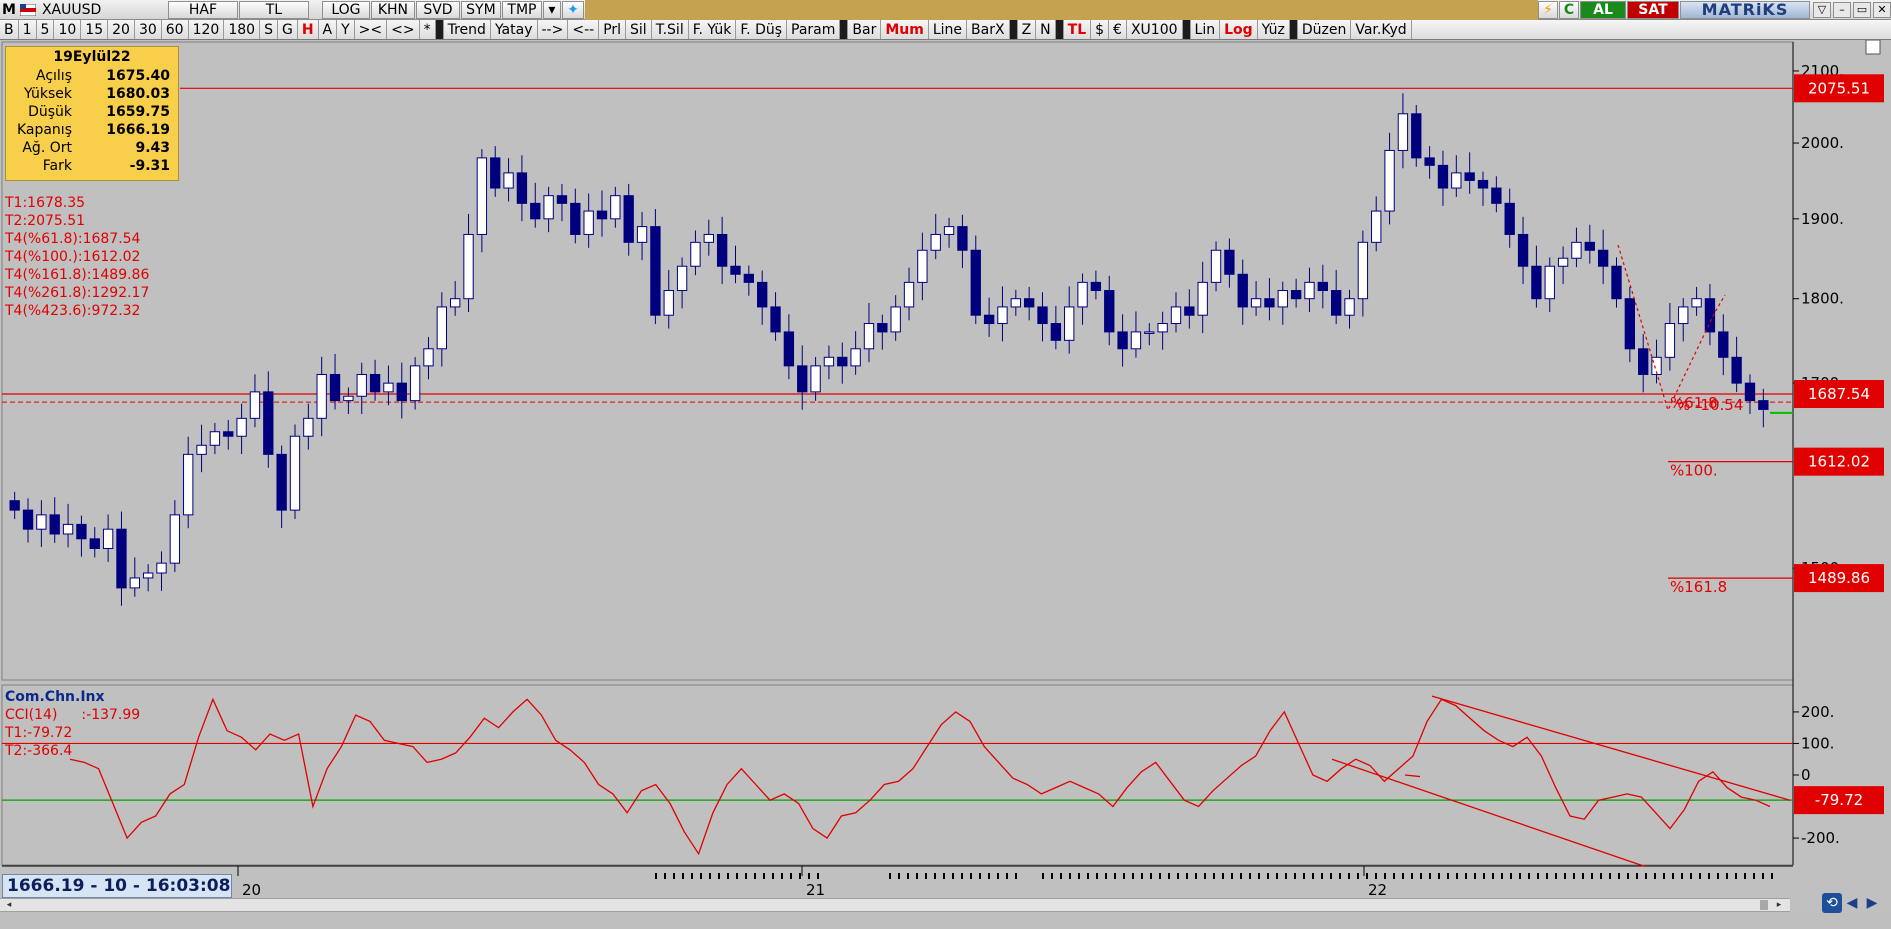 This screenshot has width=1891, height=929. Describe the element at coordinates (762, 29) in the screenshot. I see `period-btn-26: F. Düş` at that location.